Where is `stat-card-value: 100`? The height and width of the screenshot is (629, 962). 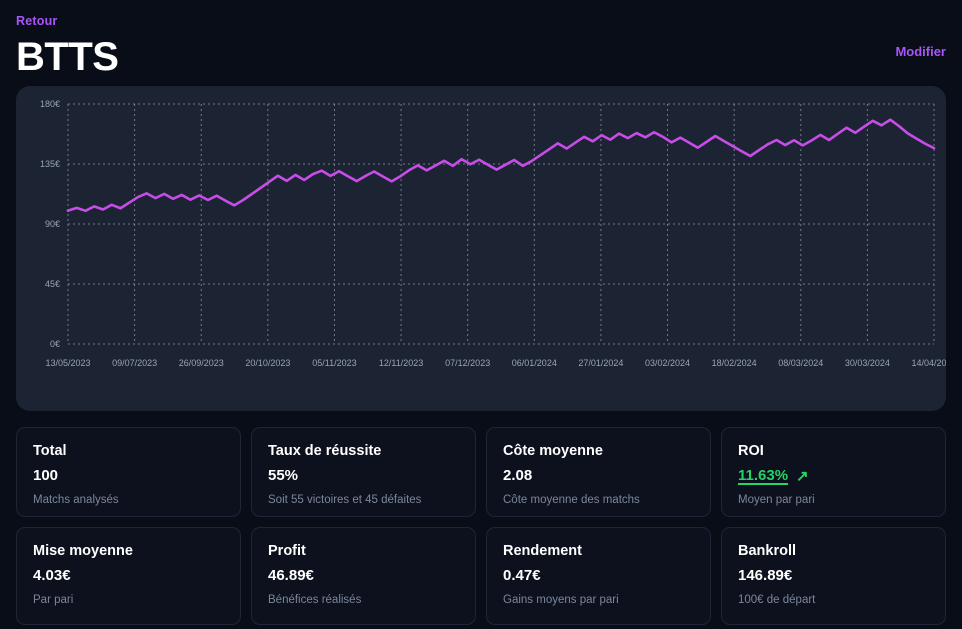
stat-card-value: 100 is located at coordinates (46, 475).